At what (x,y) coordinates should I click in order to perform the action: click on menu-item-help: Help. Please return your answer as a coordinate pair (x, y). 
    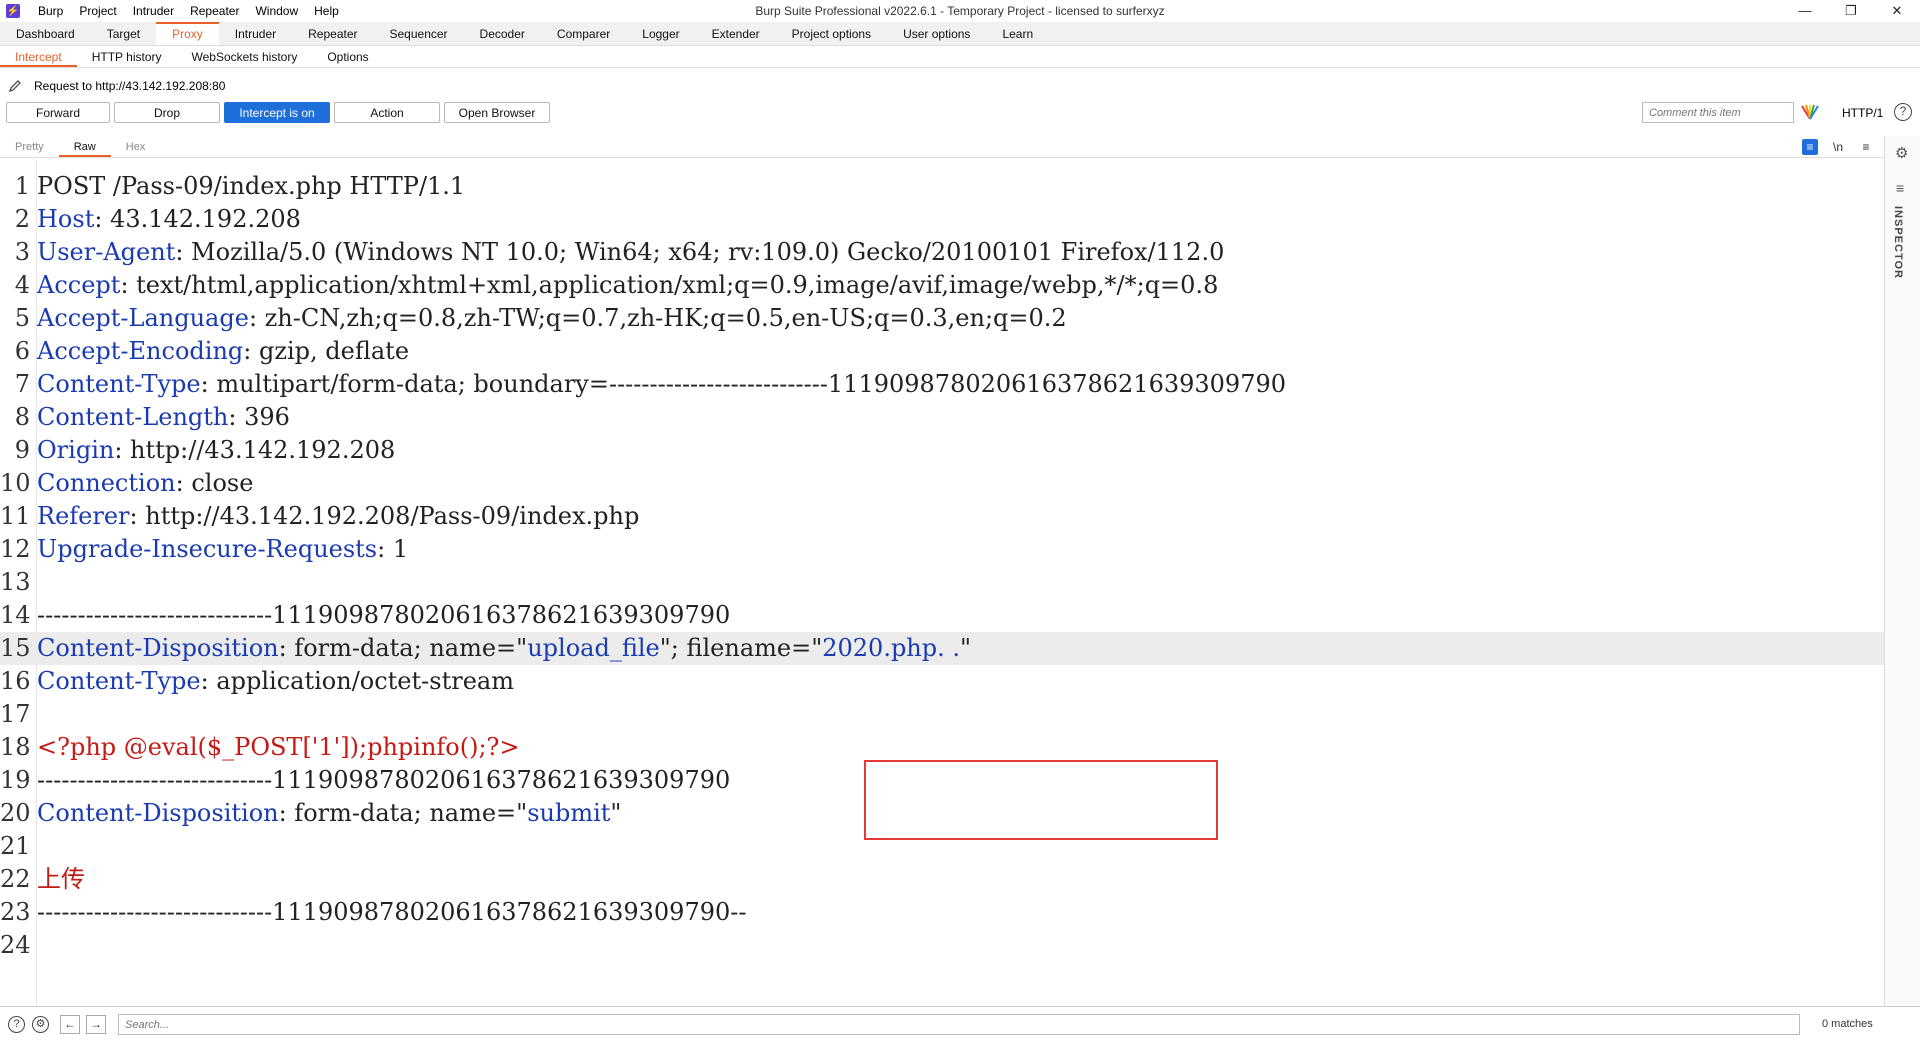
    Looking at the image, I should click on (326, 11).